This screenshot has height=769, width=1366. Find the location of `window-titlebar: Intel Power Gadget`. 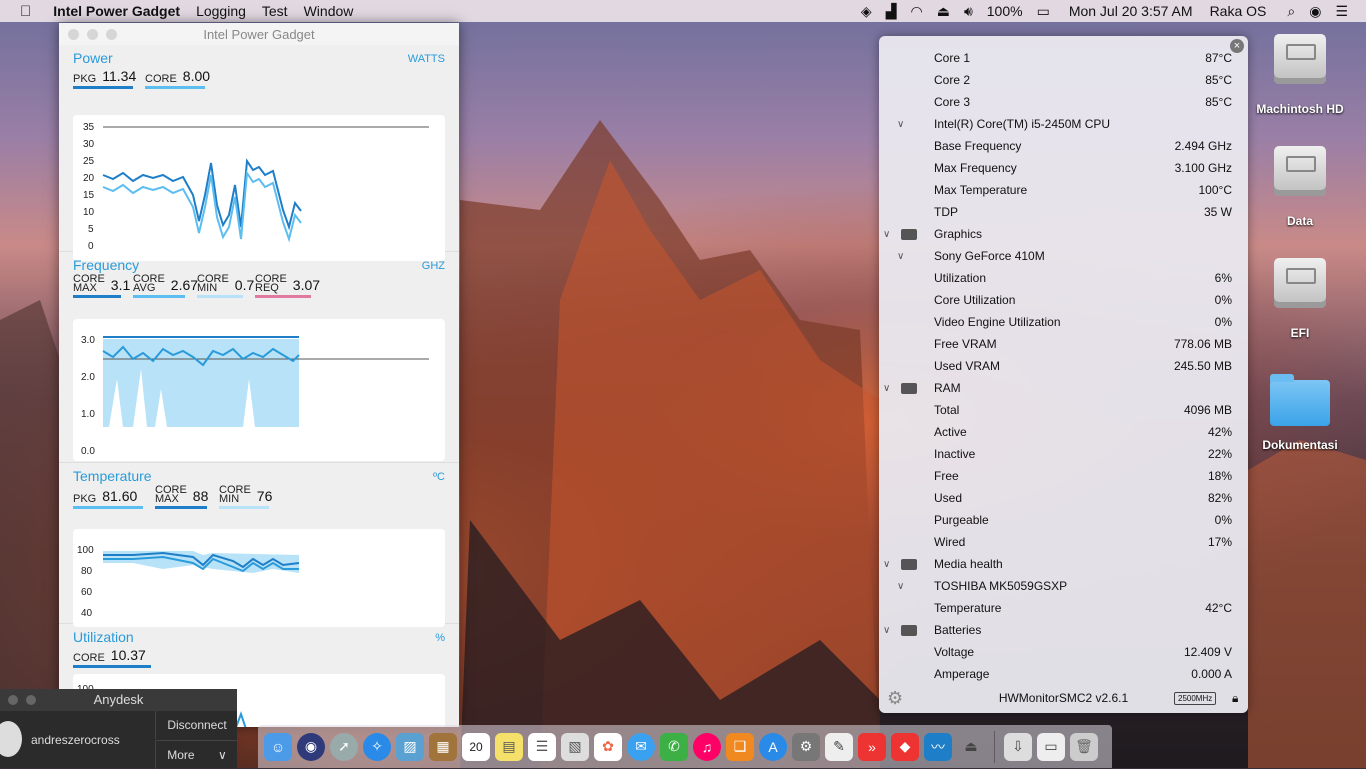

window-titlebar: Intel Power Gadget is located at coordinates (259, 34).